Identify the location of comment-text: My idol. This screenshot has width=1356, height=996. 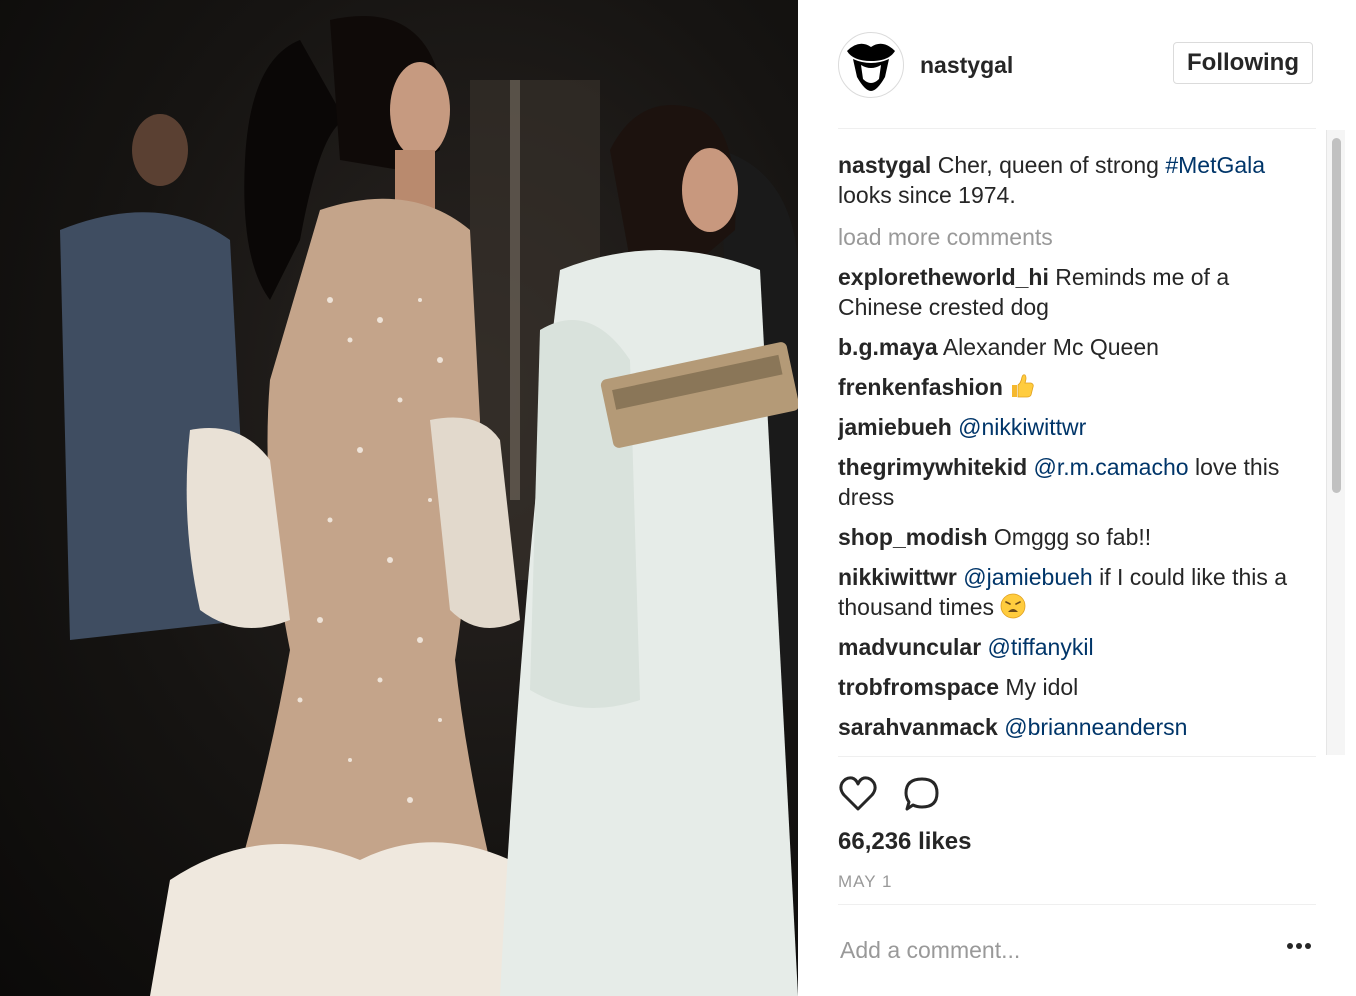
(1039, 687).